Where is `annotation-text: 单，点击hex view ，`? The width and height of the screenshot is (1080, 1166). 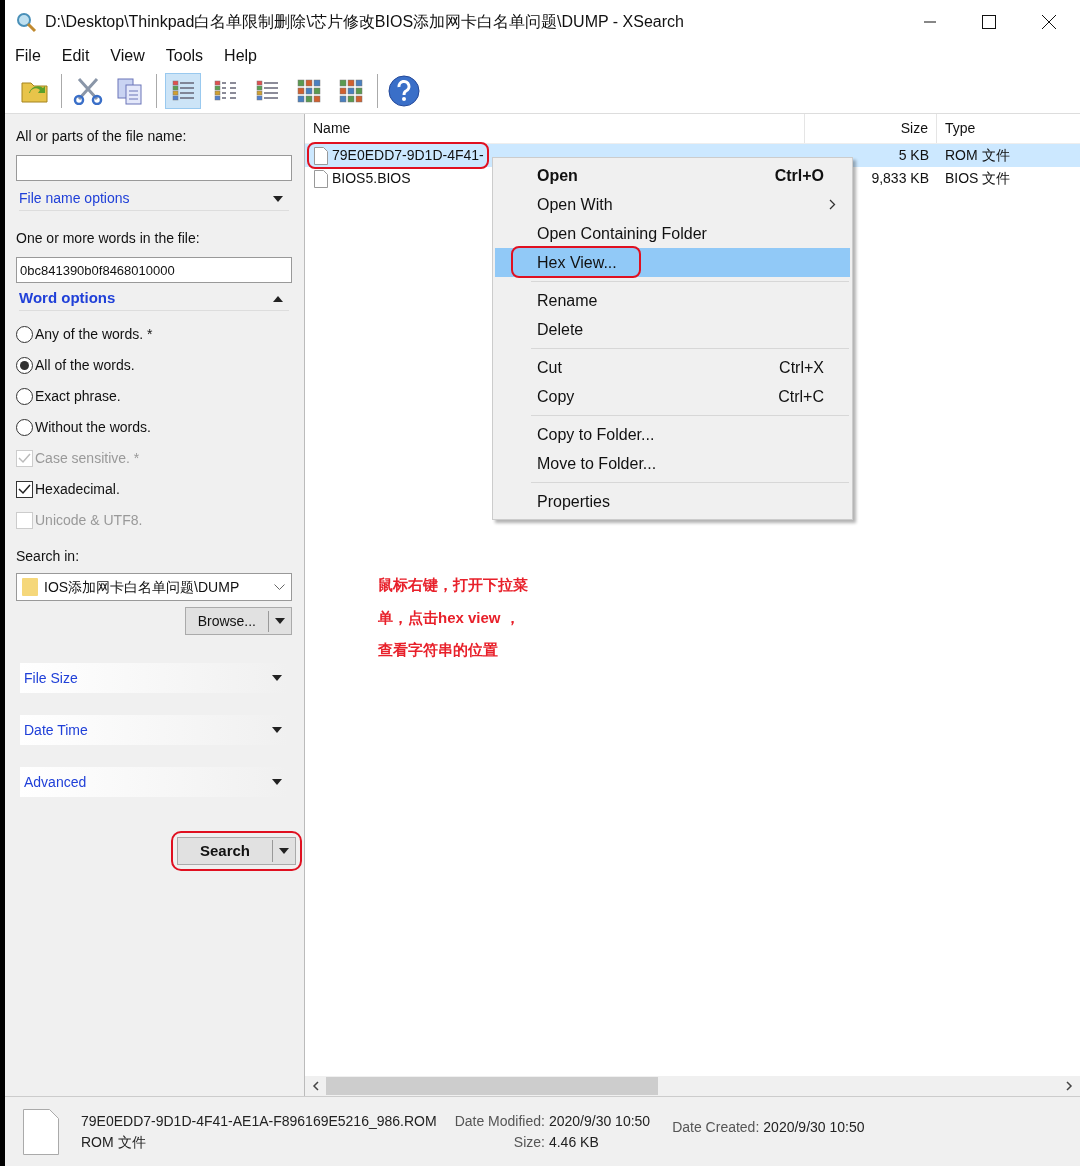 annotation-text: 单，点击hex view ， is located at coordinates (449, 617).